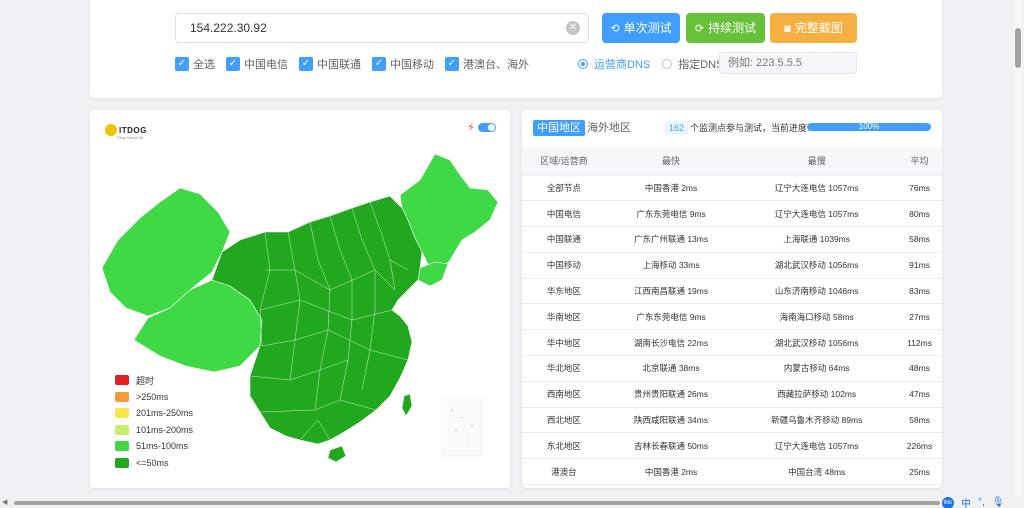  I want to click on cell-fastest: 上海移动 33ms, so click(671, 265).